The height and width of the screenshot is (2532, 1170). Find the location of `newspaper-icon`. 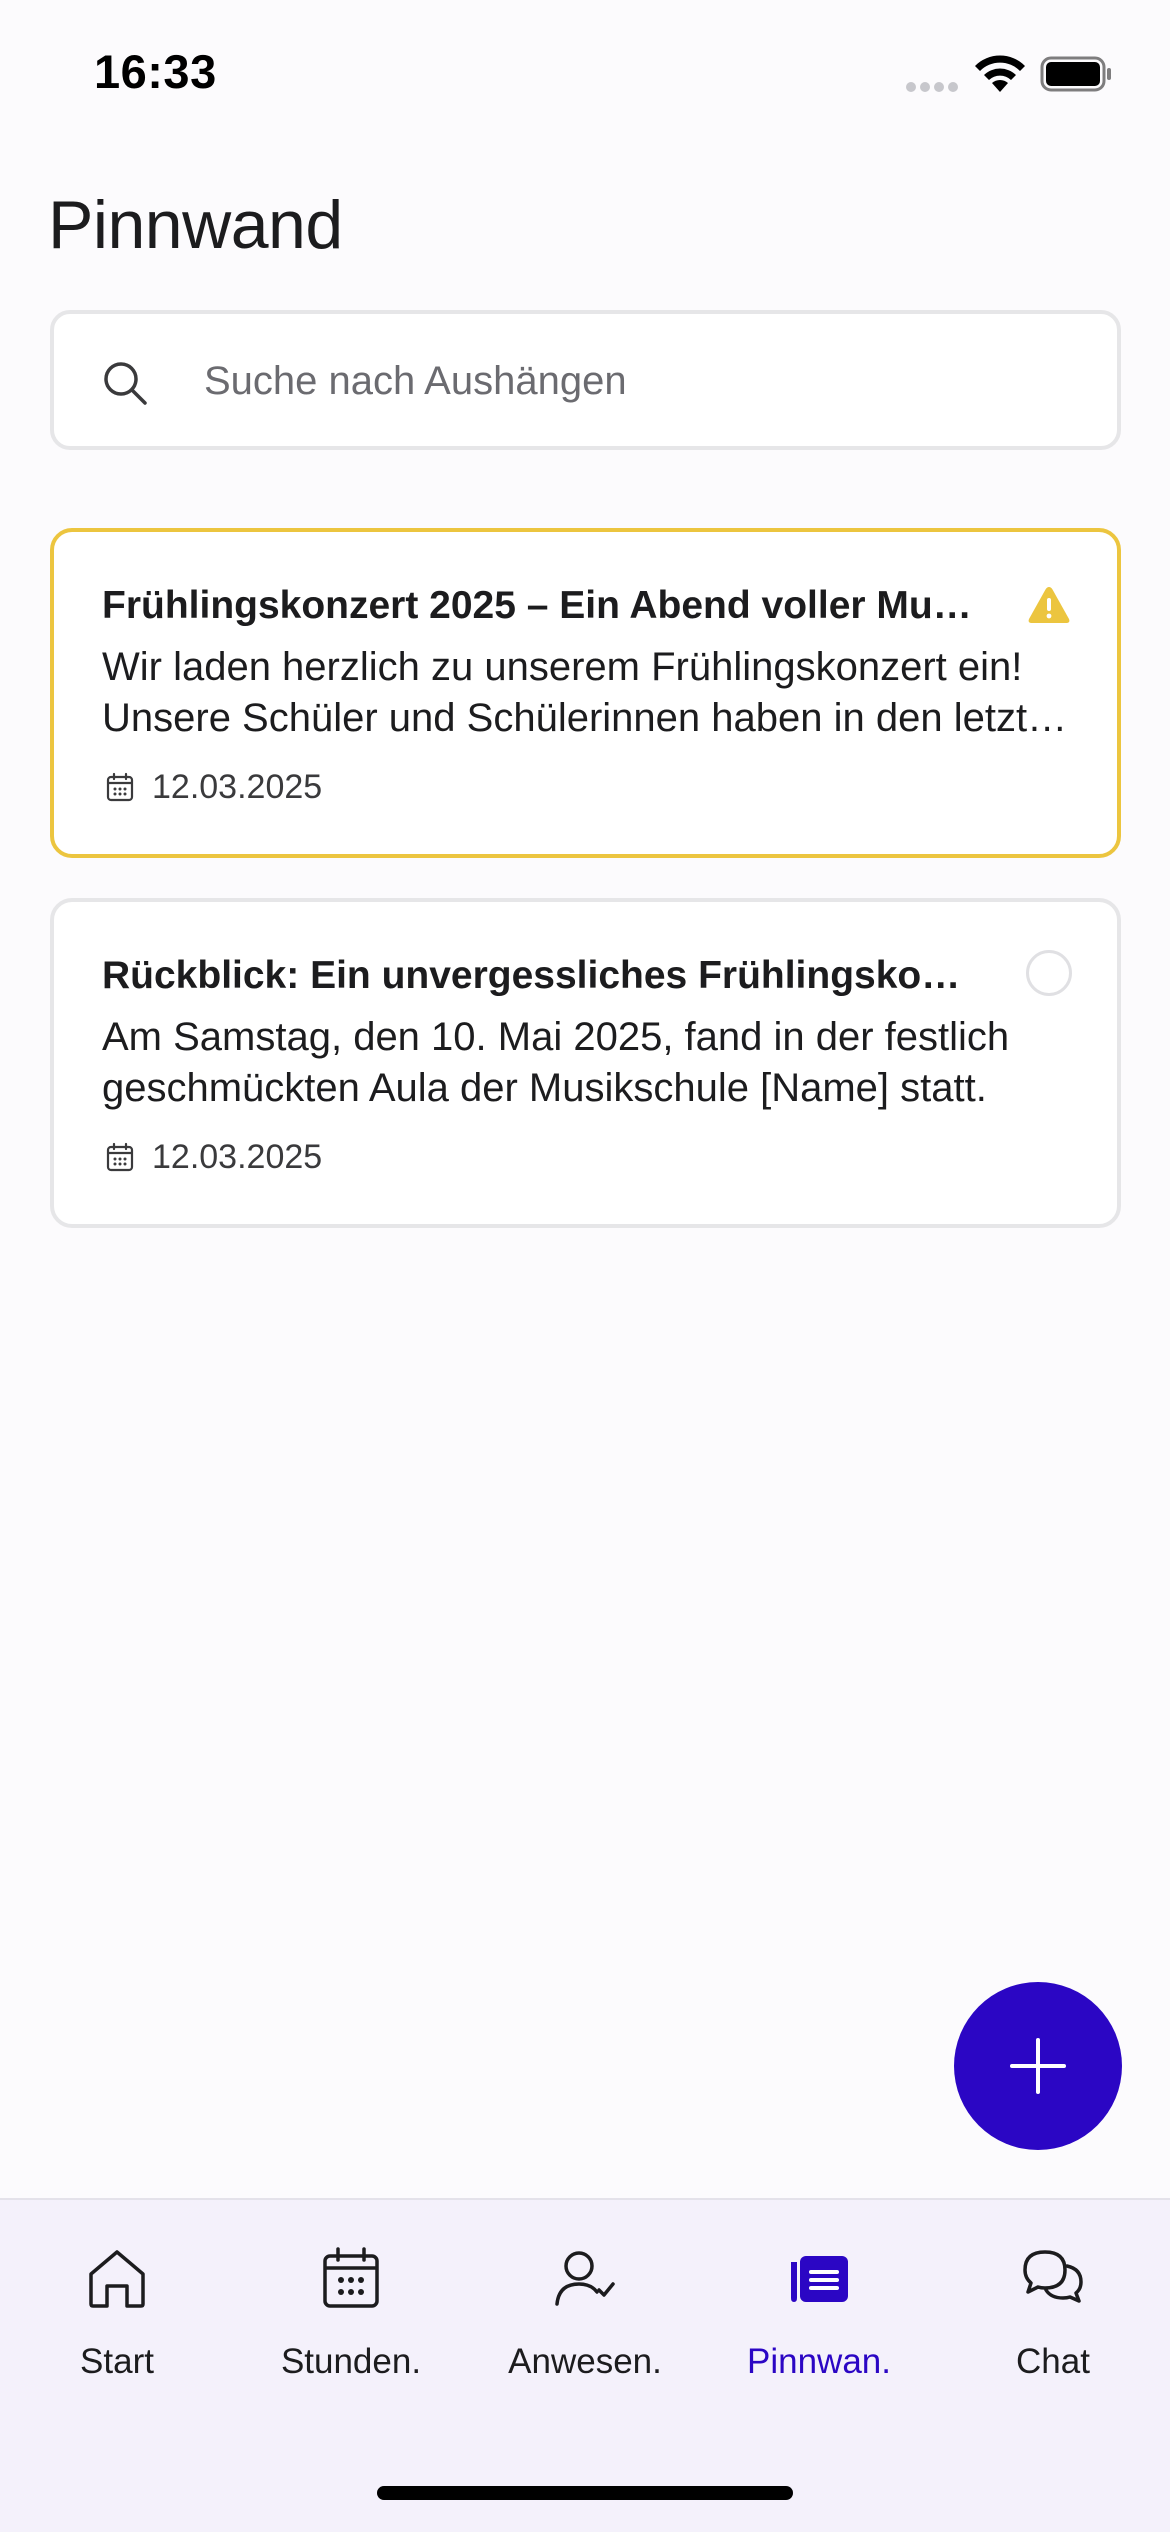

newspaper-icon is located at coordinates (819, 2279).